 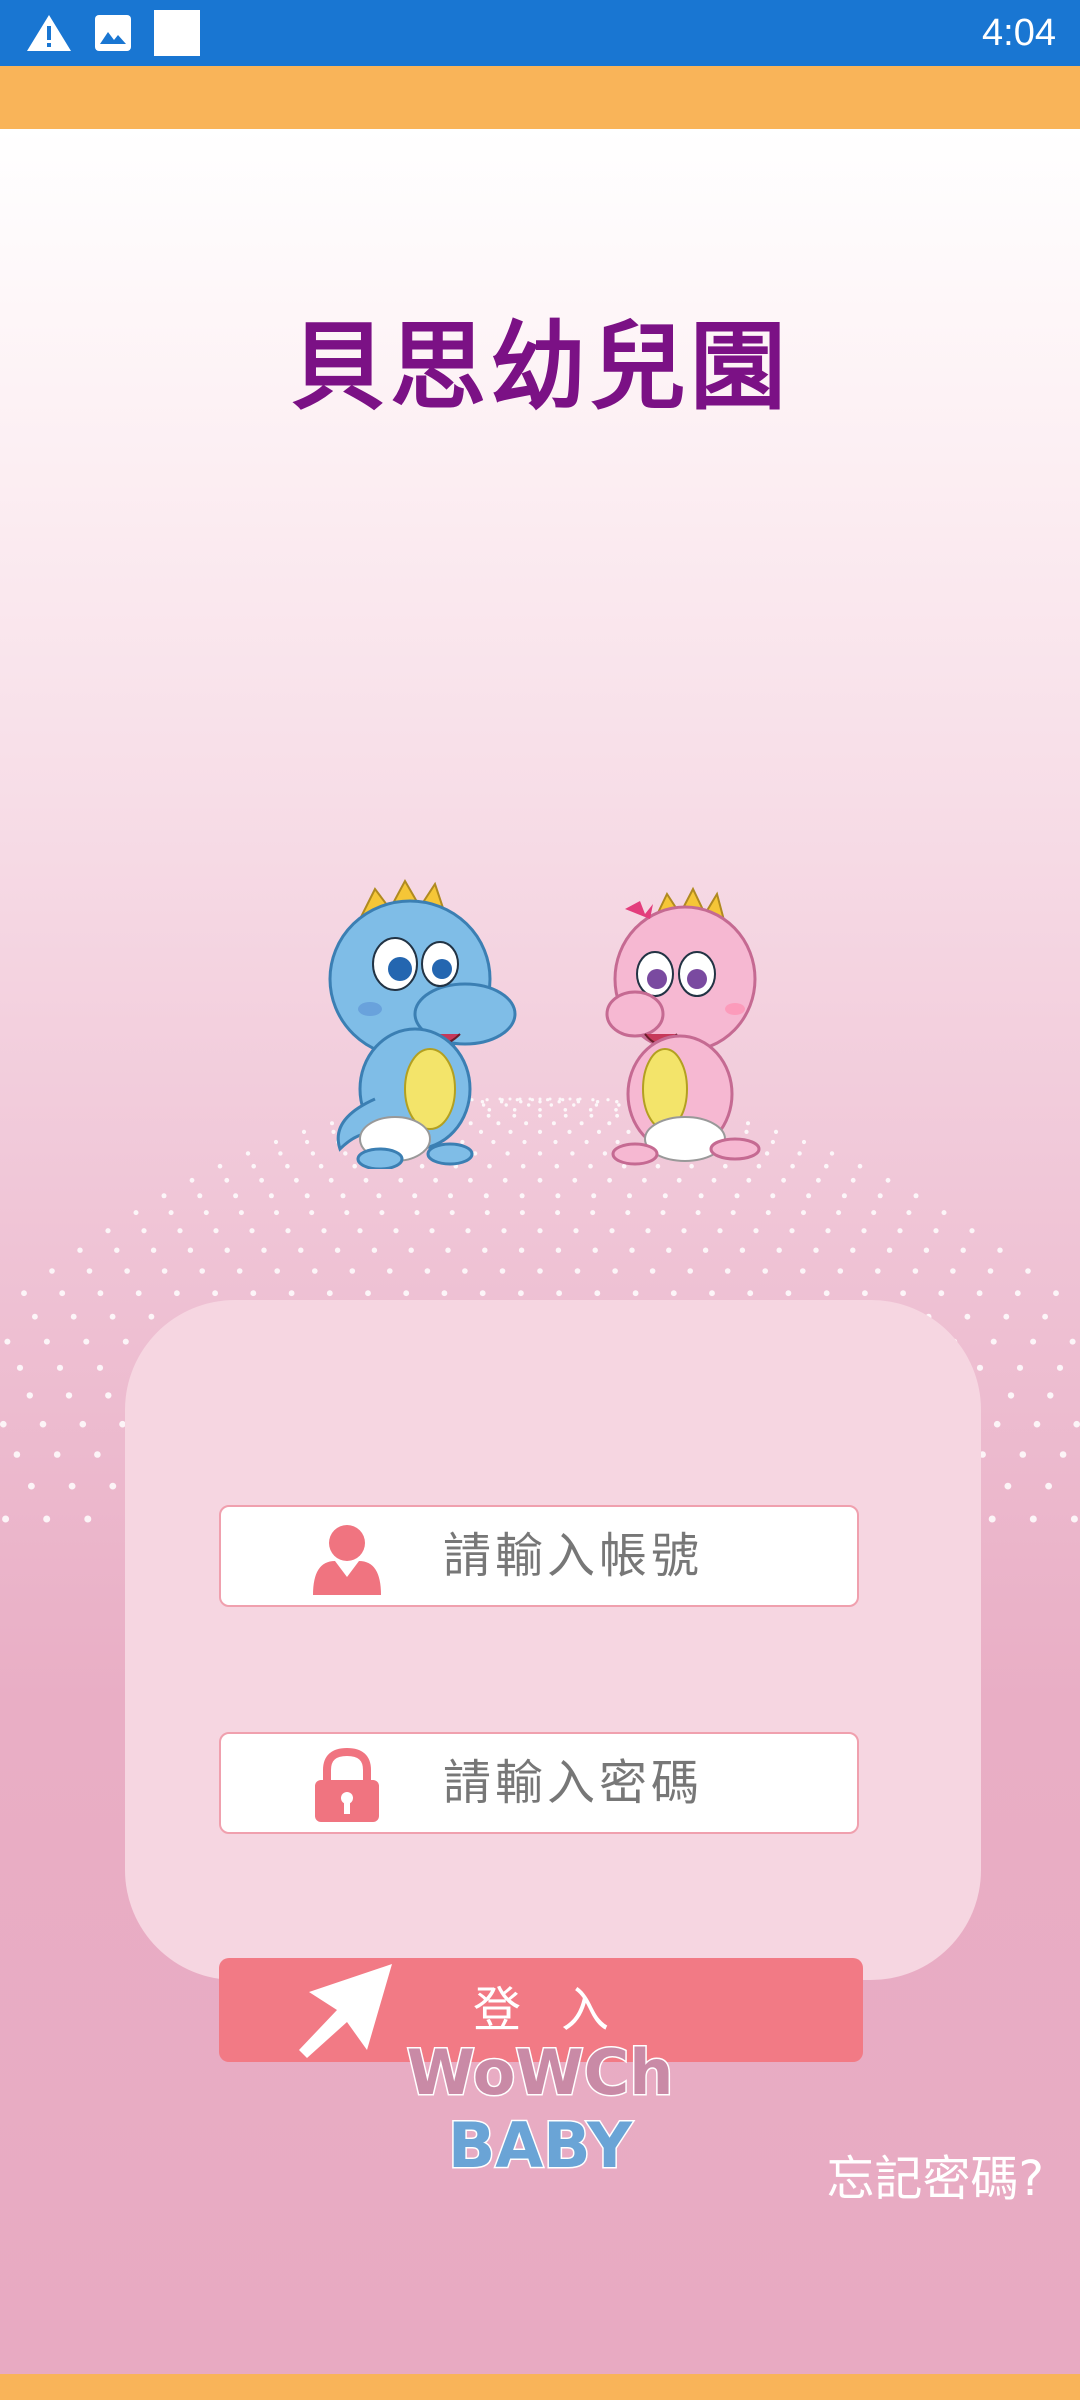 What do you see at coordinates (540, 2387) in the screenshot?
I see `bottom-accent-bar` at bounding box center [540, 2387].